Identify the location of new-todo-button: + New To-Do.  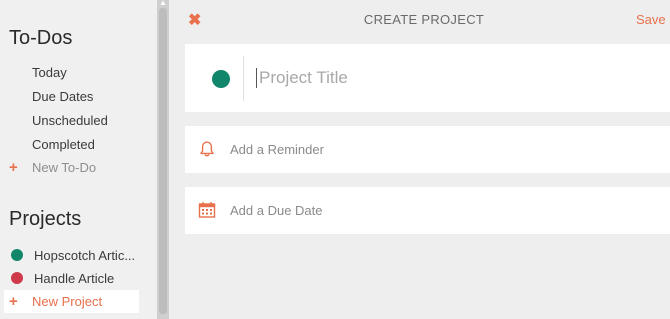
(52, 167).